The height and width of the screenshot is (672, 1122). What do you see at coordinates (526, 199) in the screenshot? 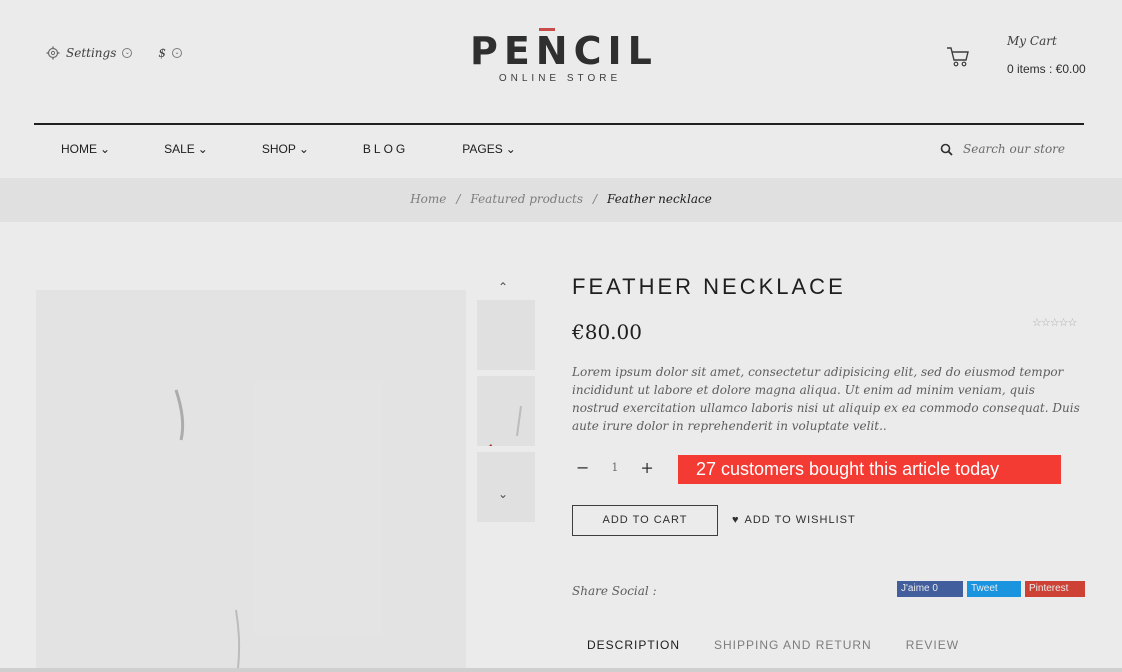
I see `breadcrumb-featured: Featured products` at bounding box center [526, 199].